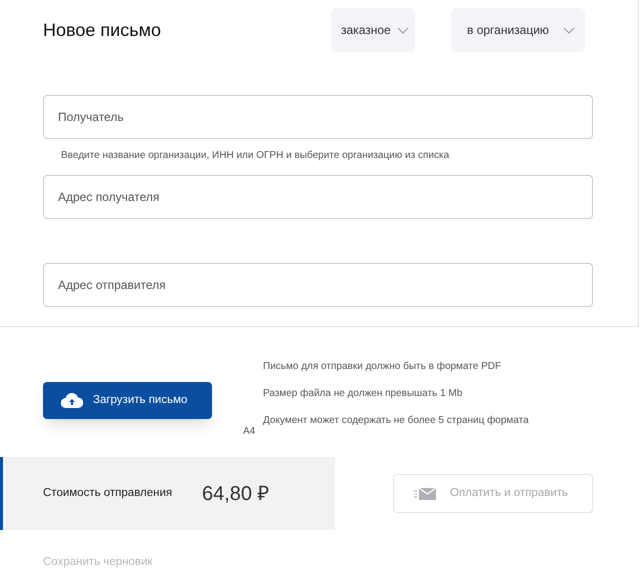  What do you see at coordinates (72, 400) in the screenshot?
I see `cloud-upload-icon` at bounding box center [72, 400].